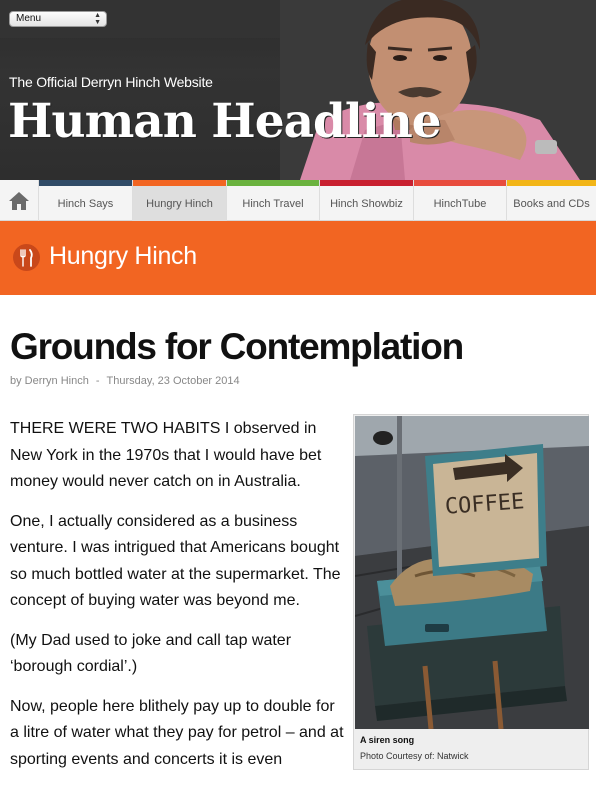  I want to click on nav-home, so click(19, 200).